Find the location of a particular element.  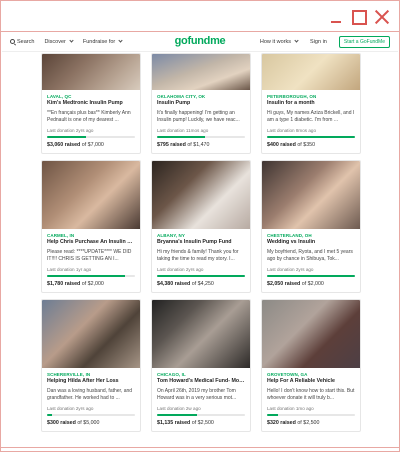

maximize-button is located at coordinates (359, 17).